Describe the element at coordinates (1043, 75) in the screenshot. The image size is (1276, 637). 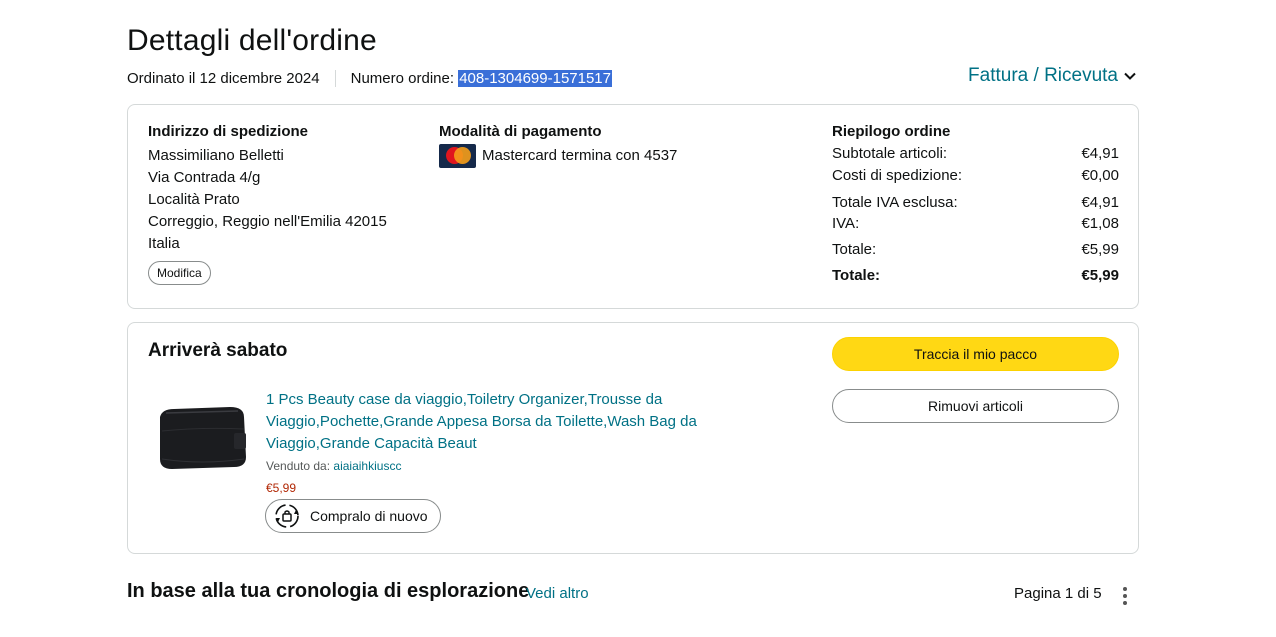
I see `invoice-link-label: Fattura / Ricevuta` at that location.